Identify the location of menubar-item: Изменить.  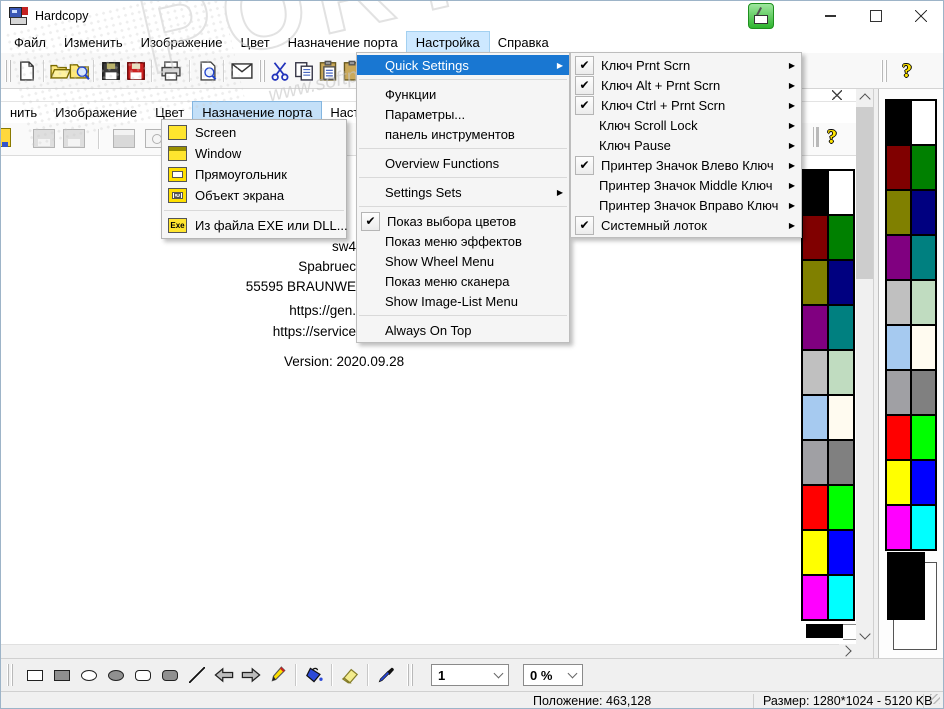
(93, 42).